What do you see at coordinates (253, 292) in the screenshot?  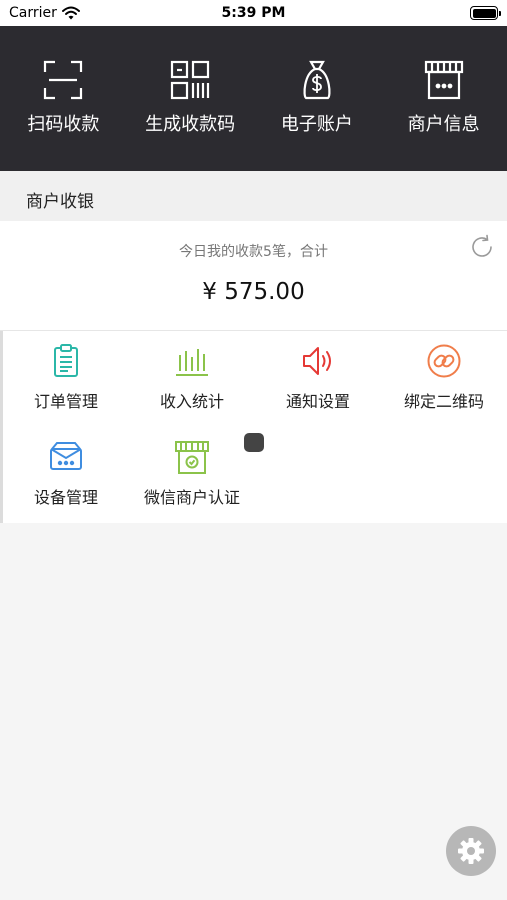 I see `summary-amount: ¥ 575.00` at bounding box center [253, 292].